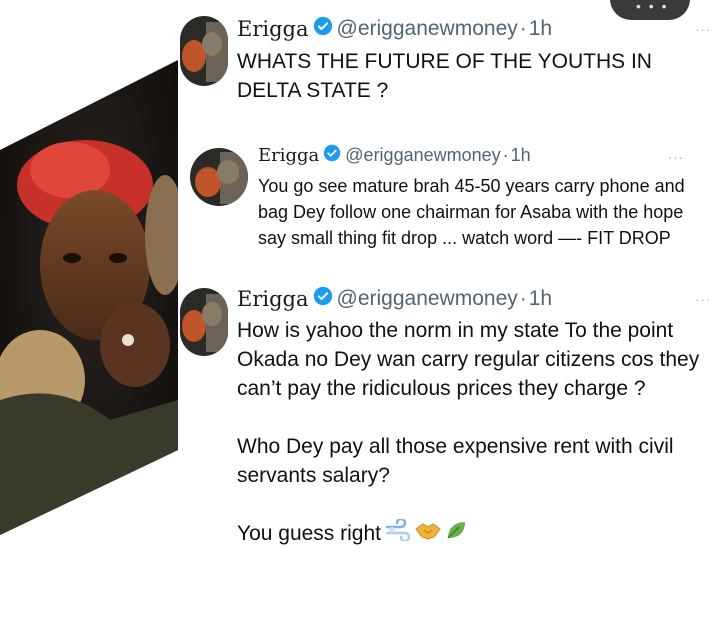  Describe the element at coordinates (456, 534) in the screenshot. I see `leaf-emoji-icon` at that location.